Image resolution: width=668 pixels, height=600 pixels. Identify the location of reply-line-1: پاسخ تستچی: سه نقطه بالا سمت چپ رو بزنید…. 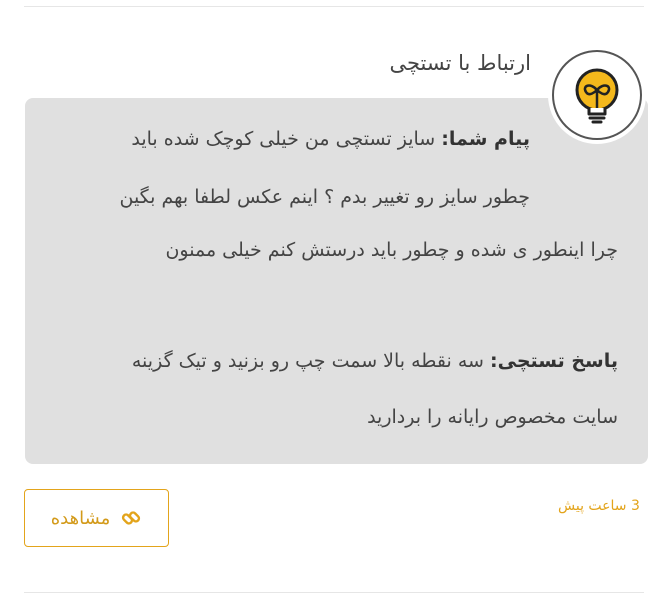
(375, 361).